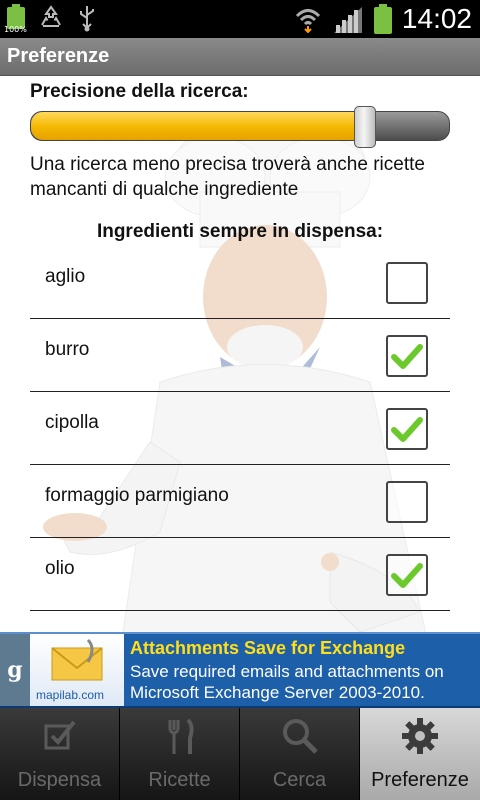 This screenshot has height=800, width=480. Describe the element at coordinates (137, 495) in the screenshot. I see `ingredient-name: formaggio parmigiano` at that location.